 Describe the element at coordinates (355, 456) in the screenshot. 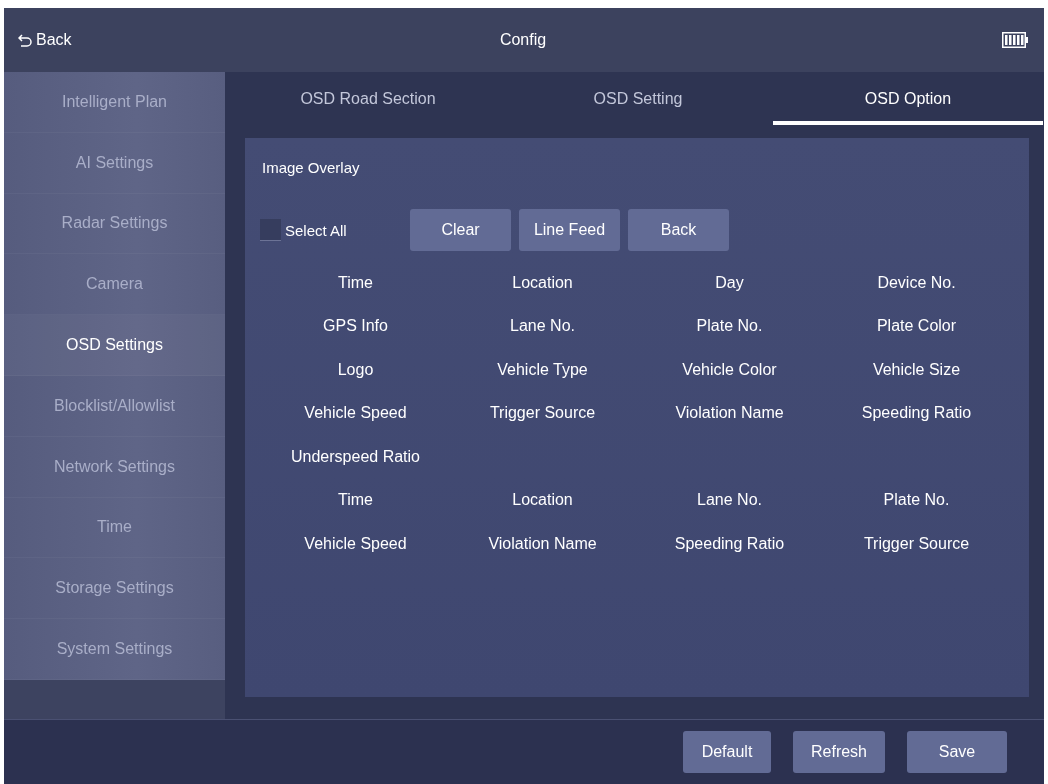

I see `overlay-option: Underspeed Ratio` at that location.